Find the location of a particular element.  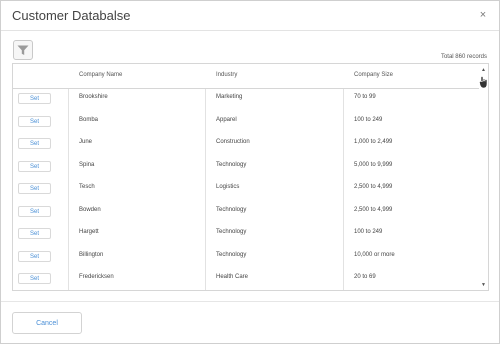

table-row: Set Tesch Logistics 2,500 to 4,999 is located at coordinates (246, 194).